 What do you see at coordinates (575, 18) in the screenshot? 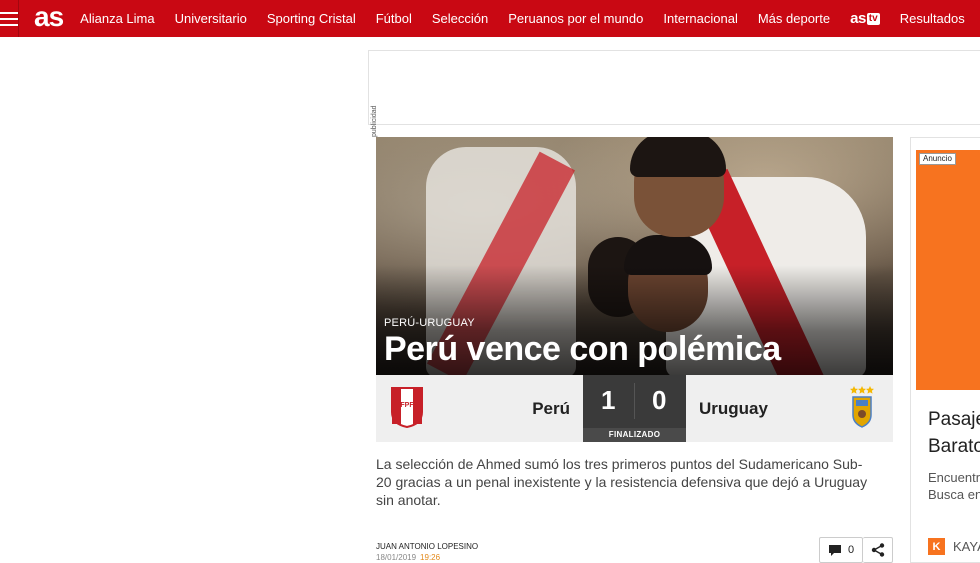
I see `nav-item-peruanos-por-el-mundo: Peruanos por el mundo` at bounding box center [575, 18].